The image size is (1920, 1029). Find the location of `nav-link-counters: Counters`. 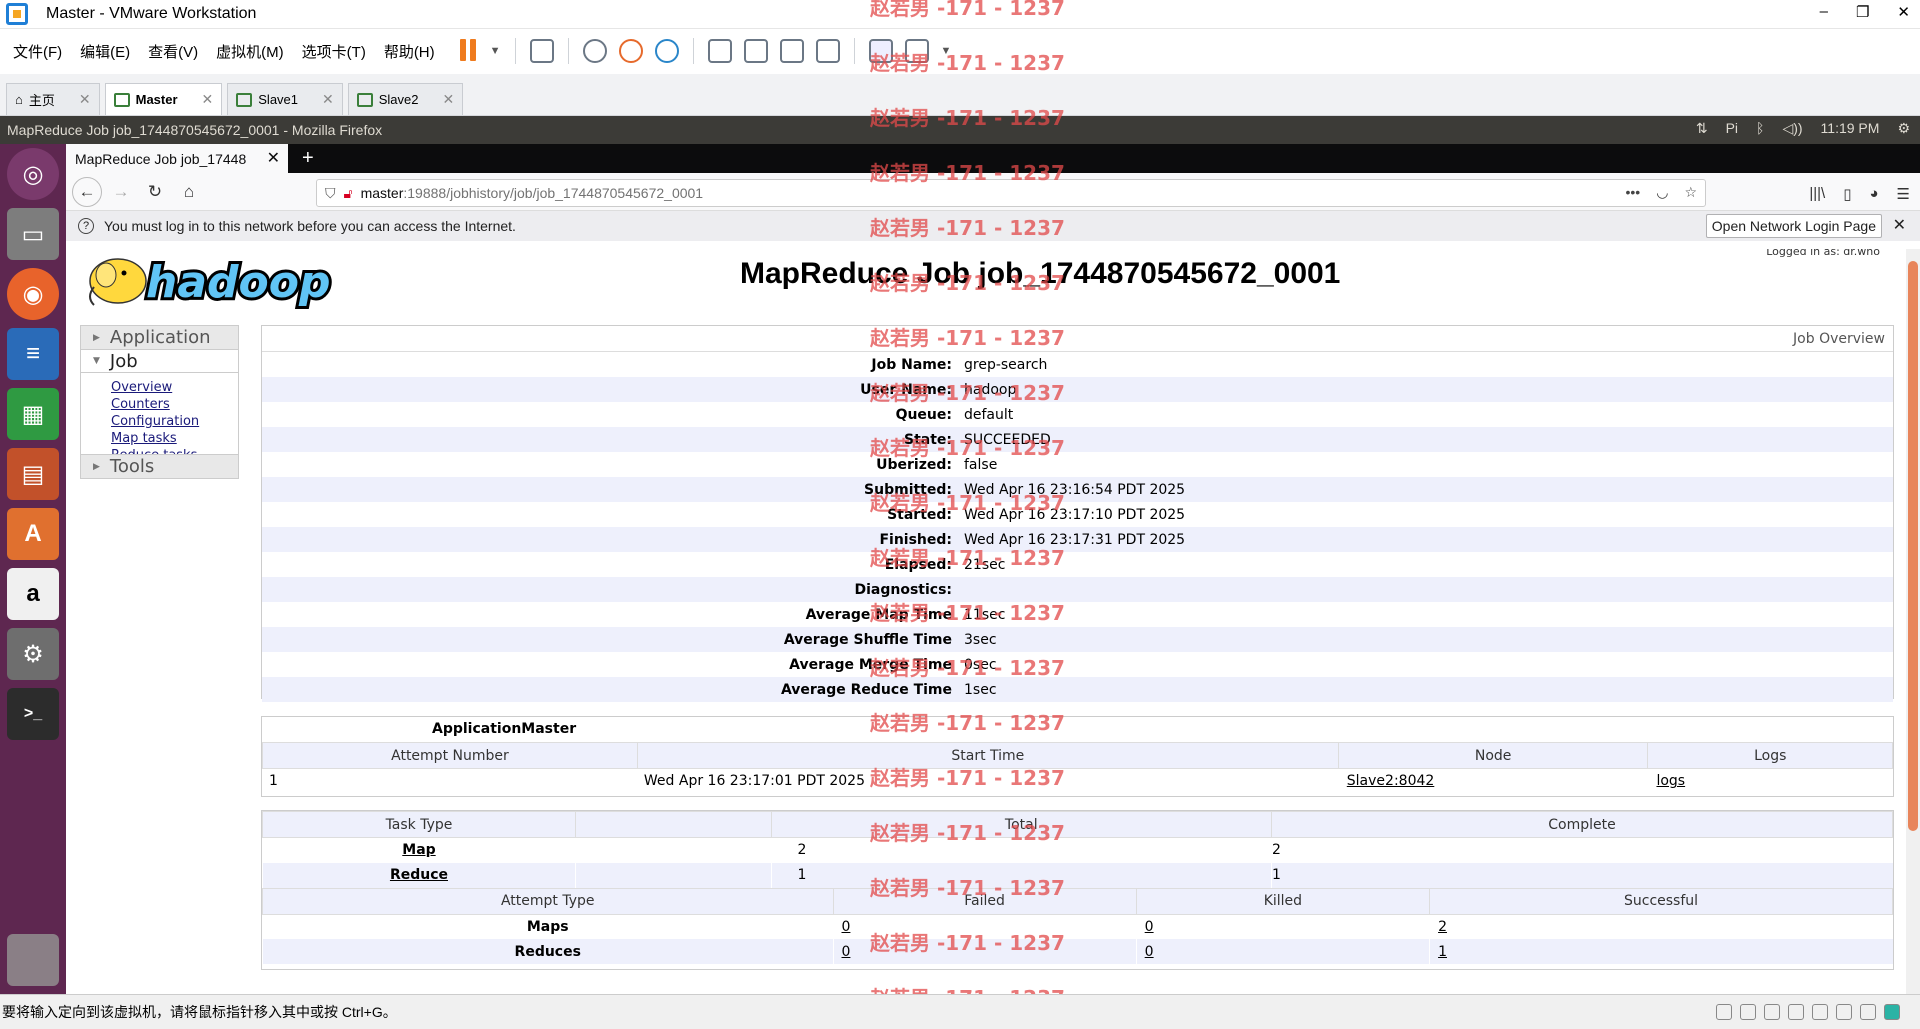

nav-link-counters: Counters is located at coordinates (174, 404).